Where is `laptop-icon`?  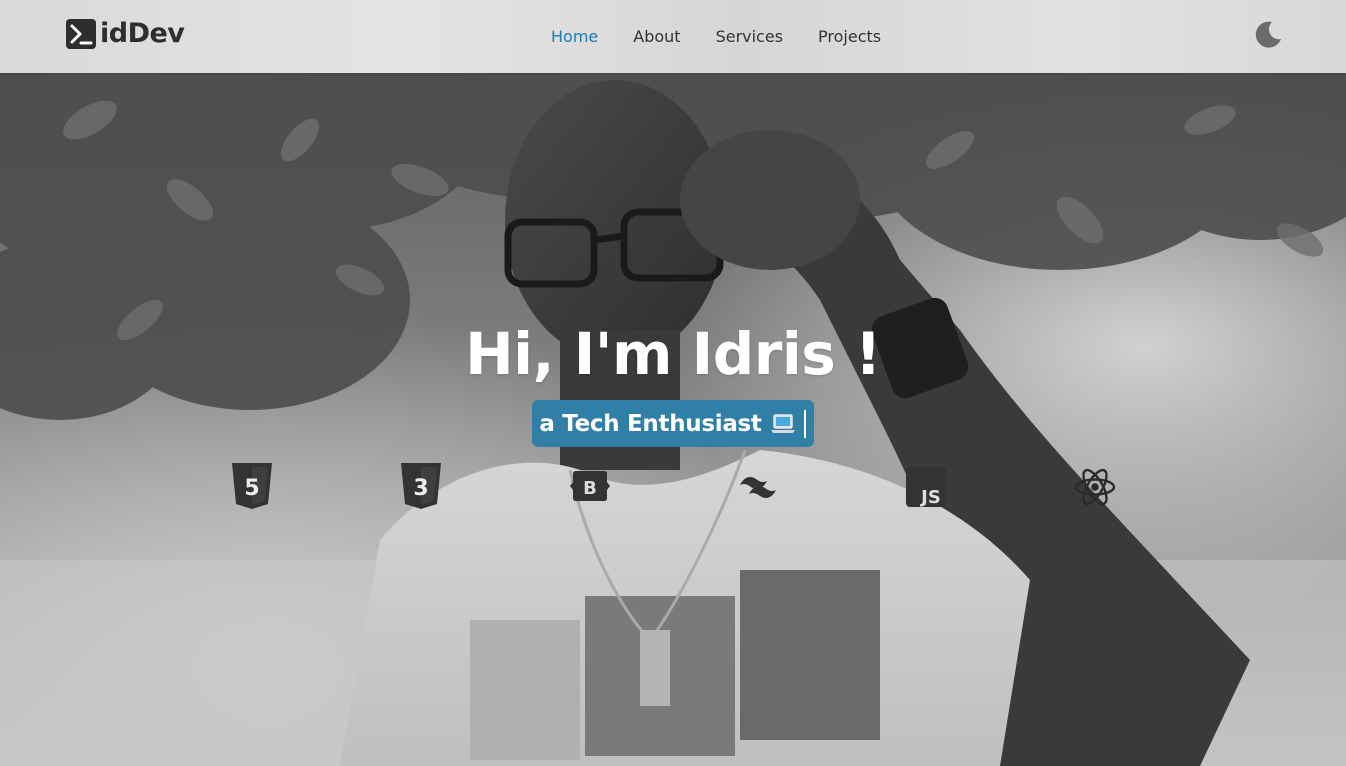
laptop-icon is located at coordinates (782, 423).